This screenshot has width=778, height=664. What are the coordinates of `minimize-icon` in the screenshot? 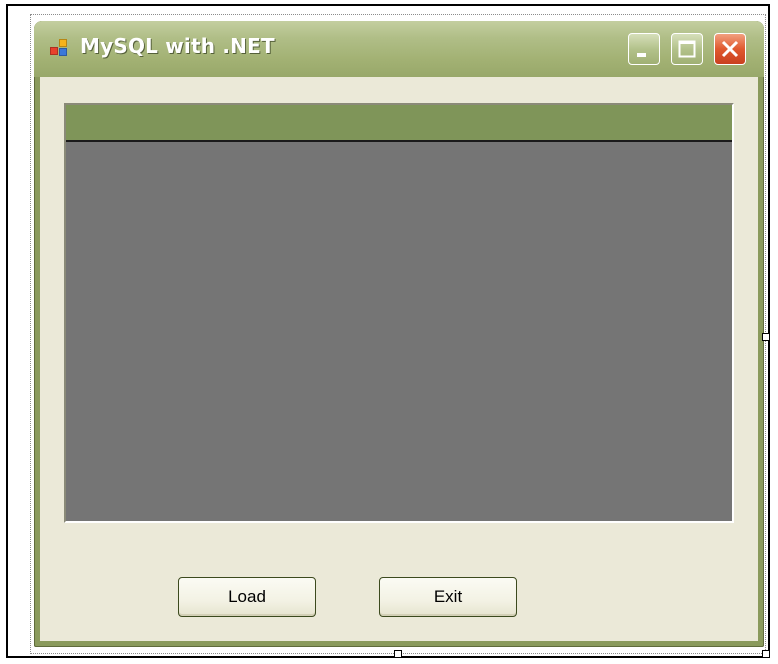 It's located at (641, 55).